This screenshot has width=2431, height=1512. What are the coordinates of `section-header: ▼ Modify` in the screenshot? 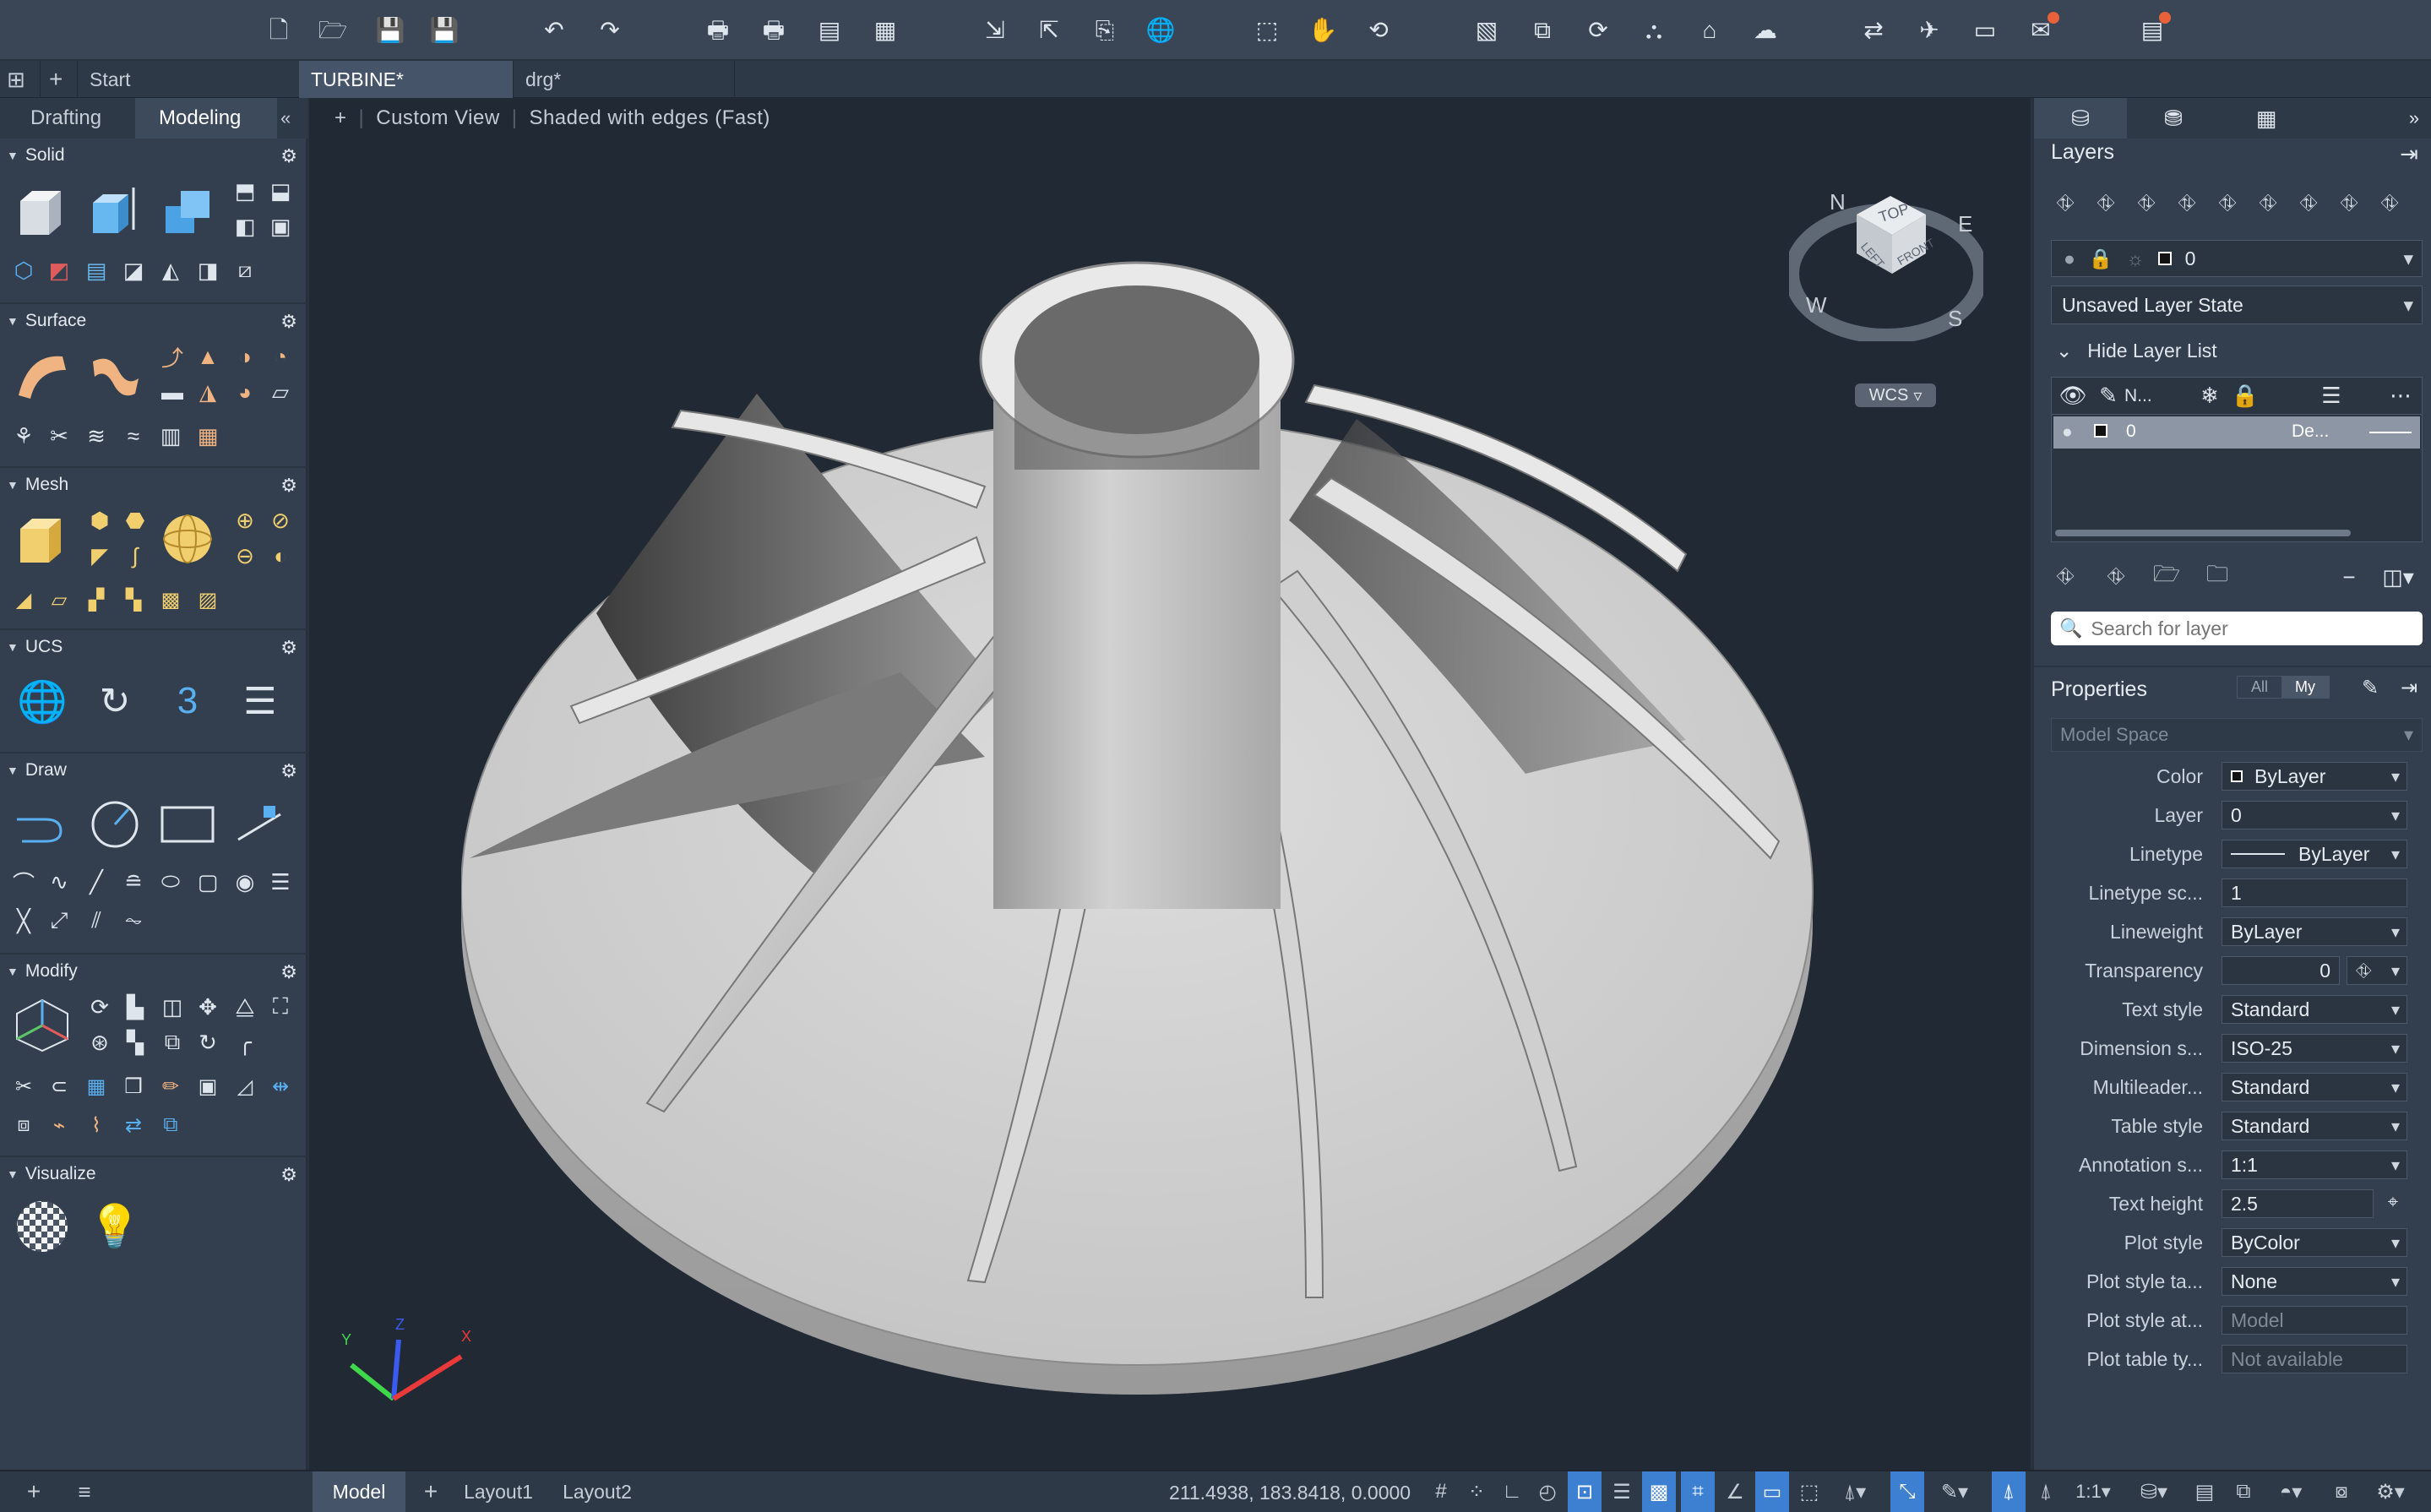 It's located at (42, 971).